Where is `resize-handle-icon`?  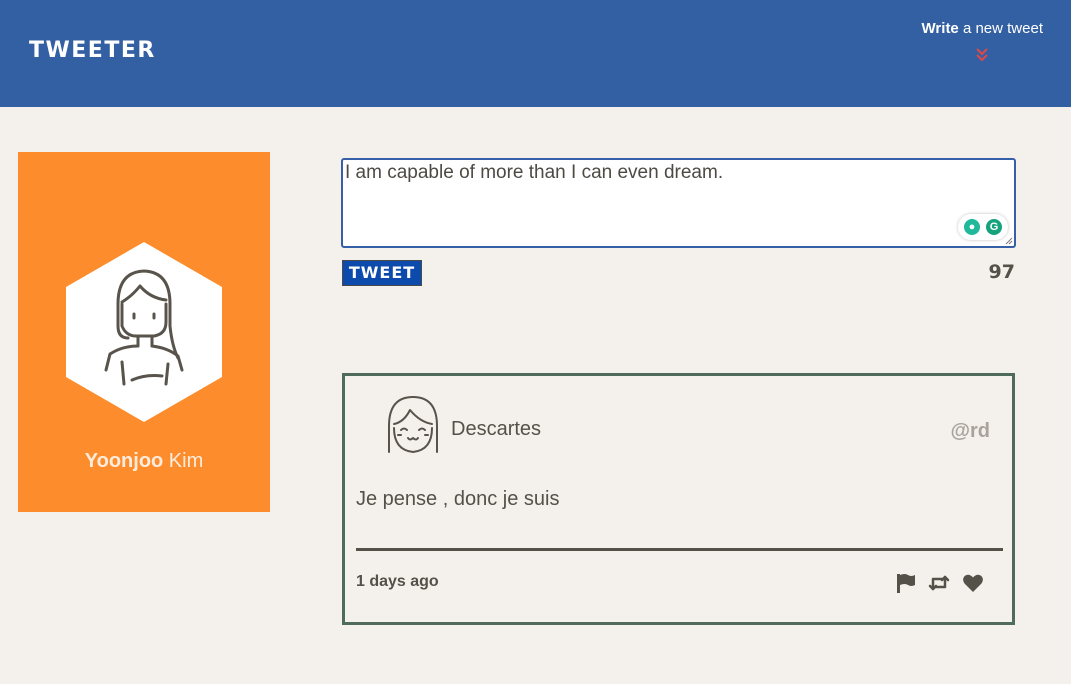
resize-handle-icon is located at coordinates (1009, 241).